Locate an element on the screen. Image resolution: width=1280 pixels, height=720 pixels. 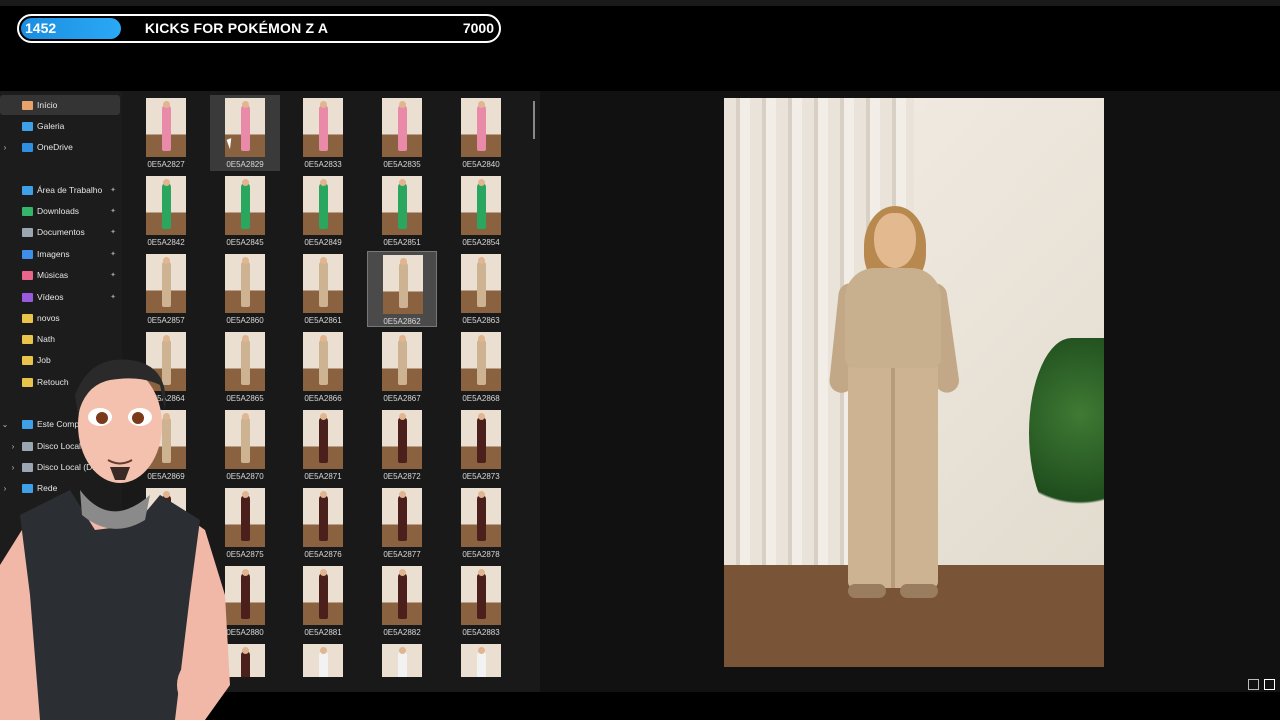
sidebar-item-in-cio: Início is located at coordinates (60, 105).